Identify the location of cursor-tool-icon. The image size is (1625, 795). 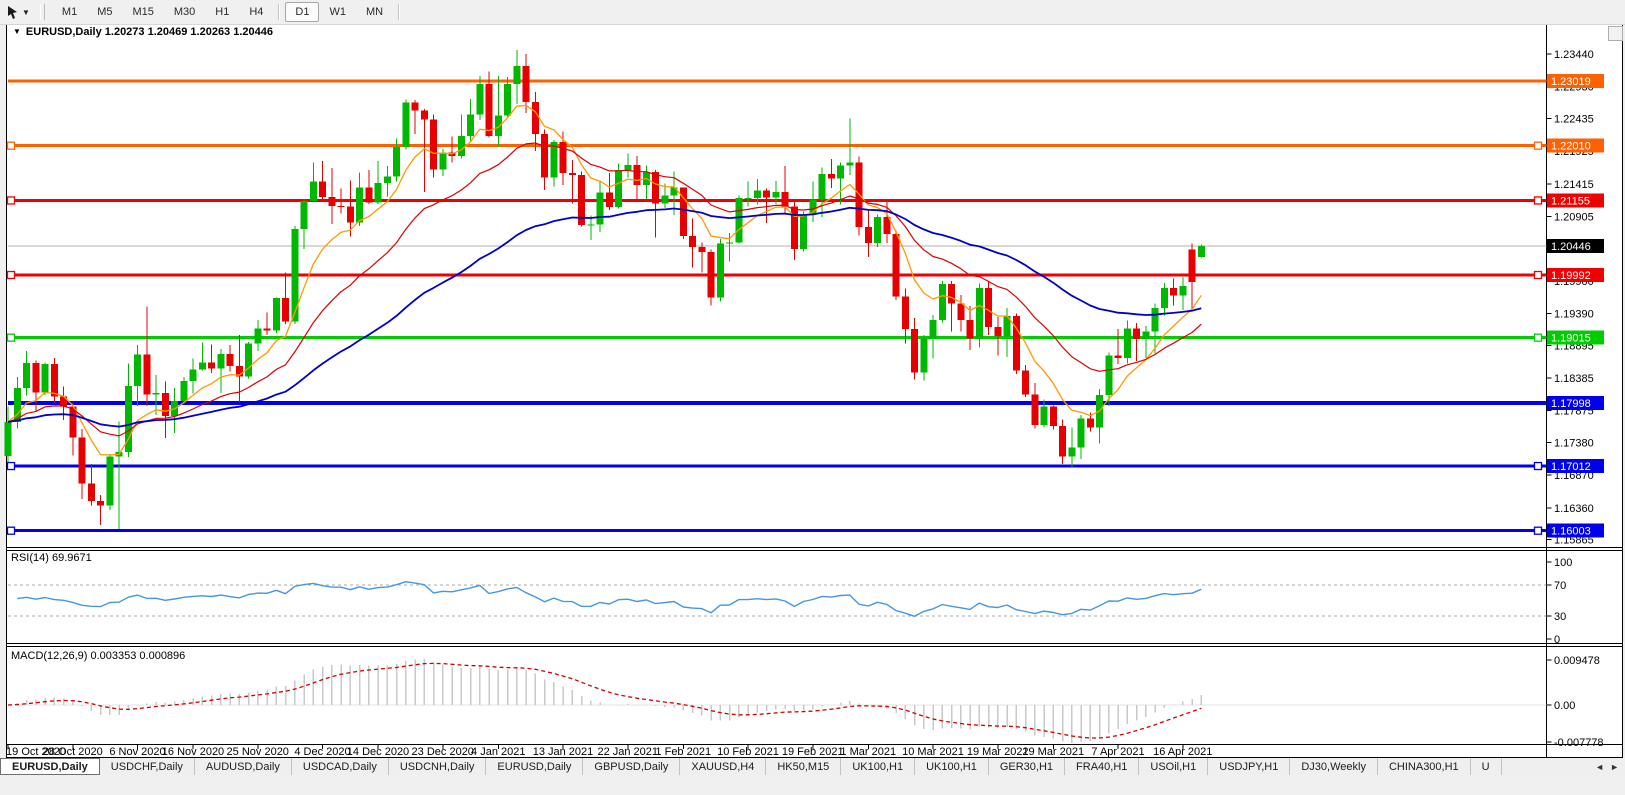
(12, 12).